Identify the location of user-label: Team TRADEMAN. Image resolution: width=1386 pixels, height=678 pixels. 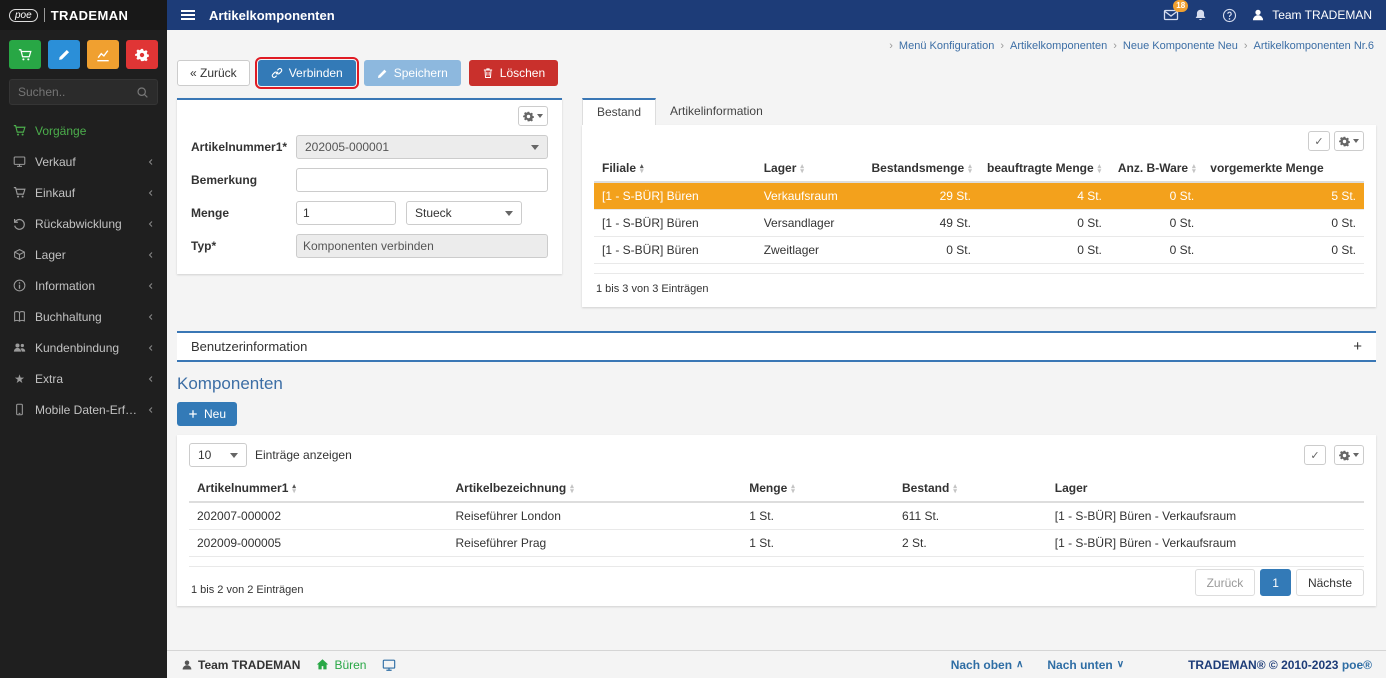
(1322, 15).